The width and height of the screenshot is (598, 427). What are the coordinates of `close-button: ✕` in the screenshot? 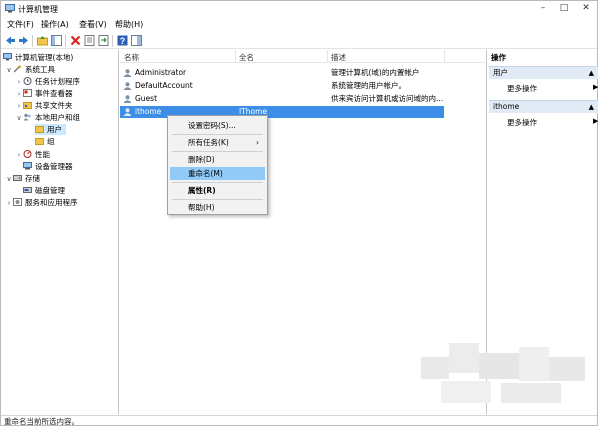 It's located at (586, 8).